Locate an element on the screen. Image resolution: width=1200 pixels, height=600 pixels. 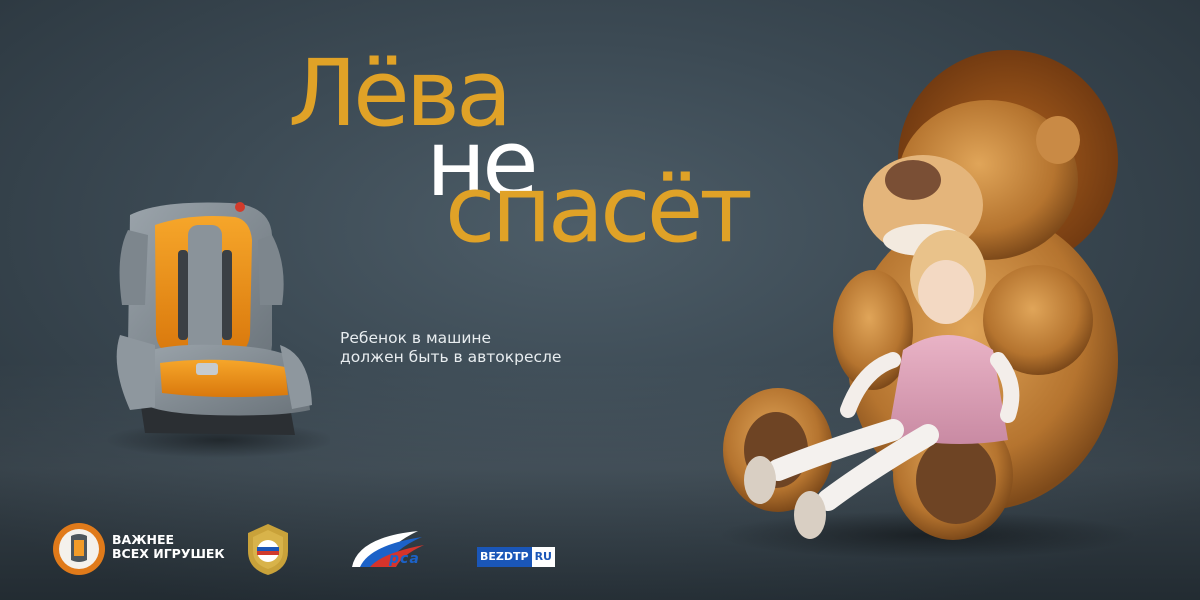
campaign-badge-icon is located at coordinates (79, 549).